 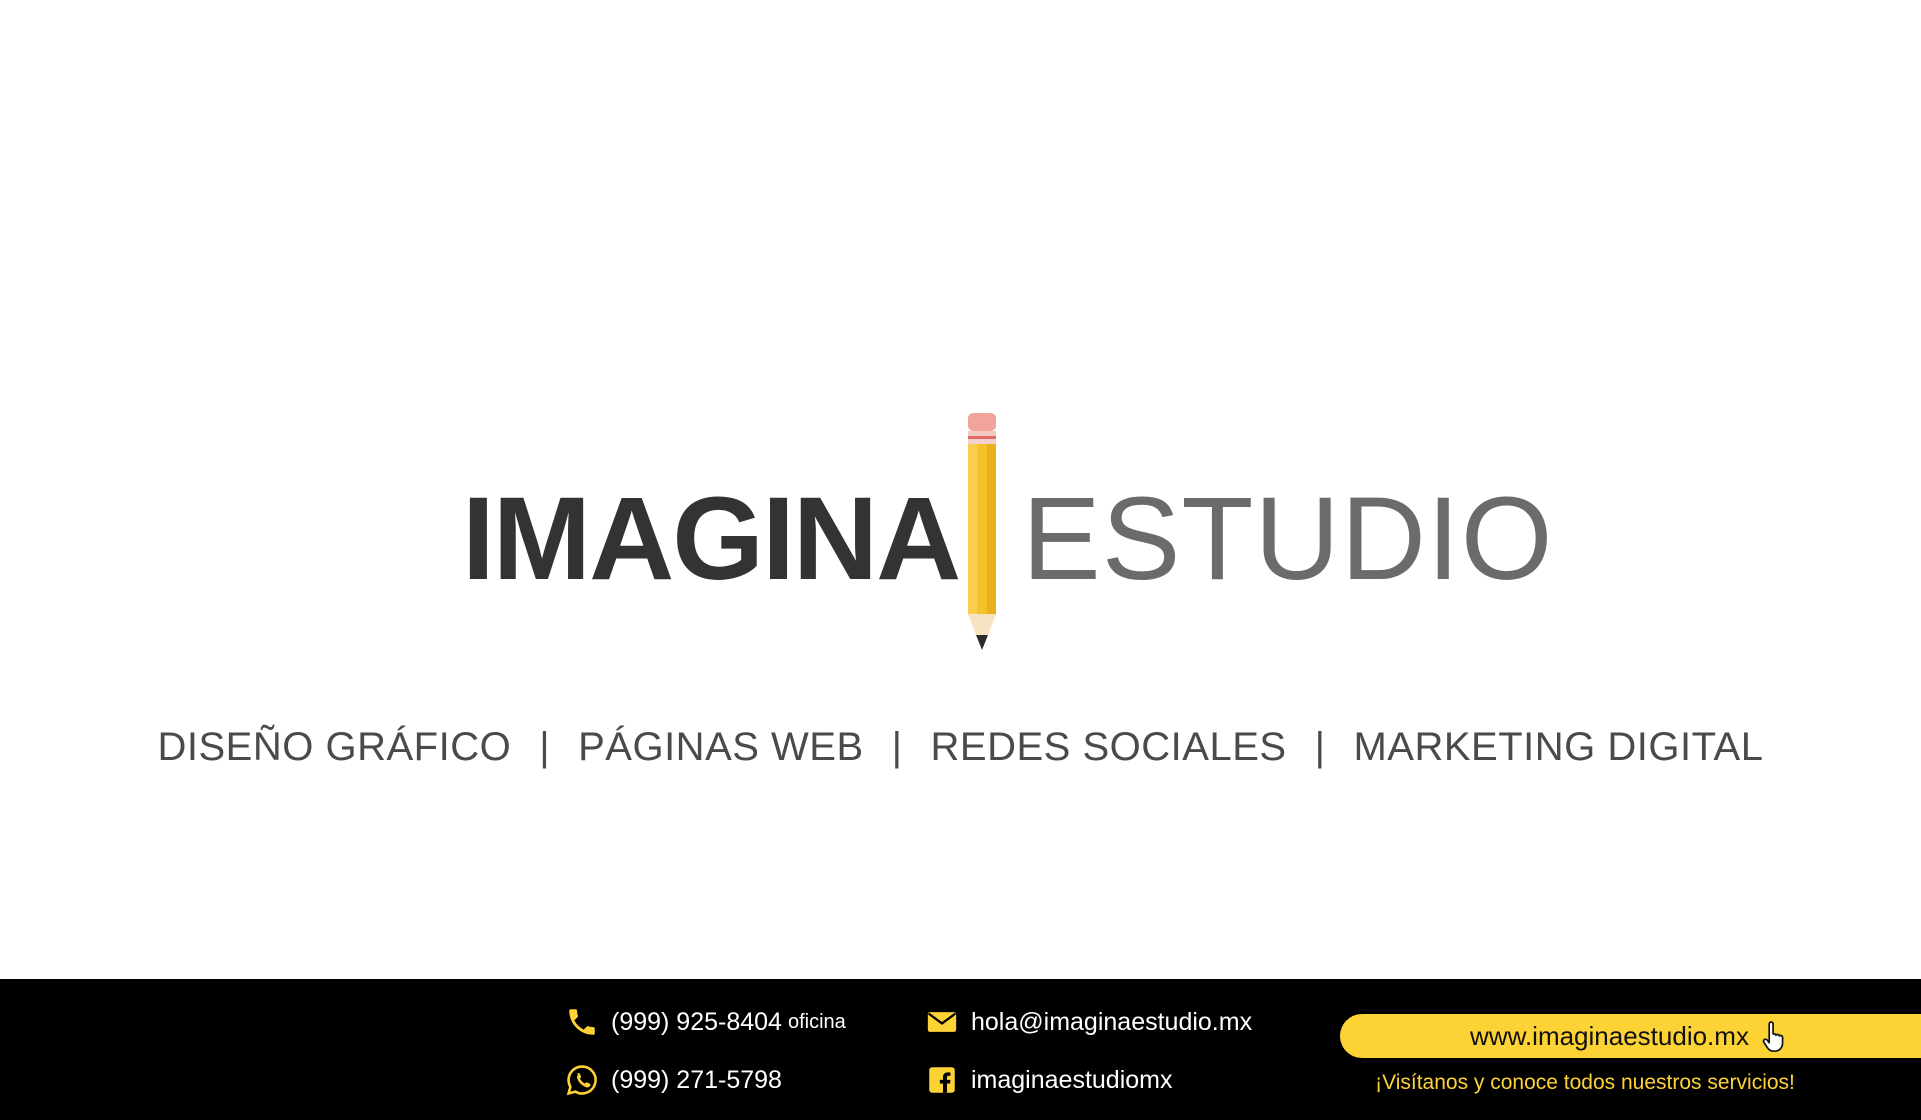 I want to click on service-web-pages: PÁGINAS WEB, so click(x=721, y=747).